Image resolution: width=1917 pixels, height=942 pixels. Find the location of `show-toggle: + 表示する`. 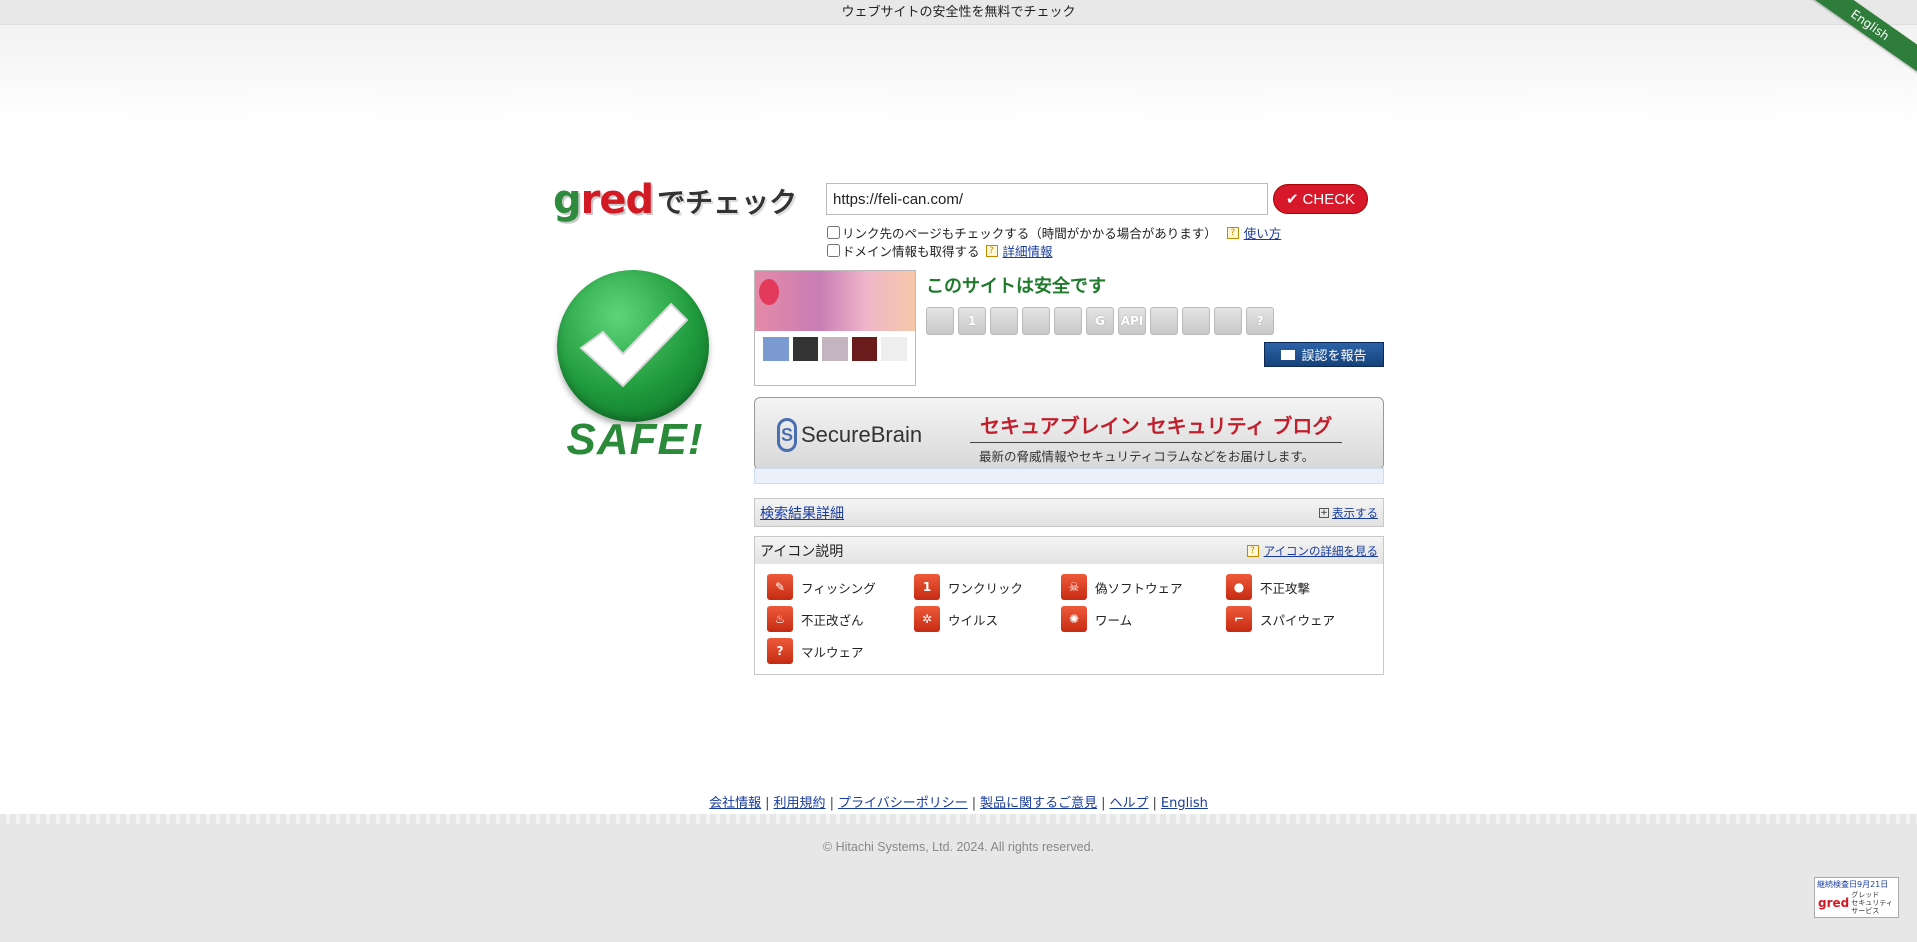

show-toggle: + 表示する is located at coordinates (1348, 513).